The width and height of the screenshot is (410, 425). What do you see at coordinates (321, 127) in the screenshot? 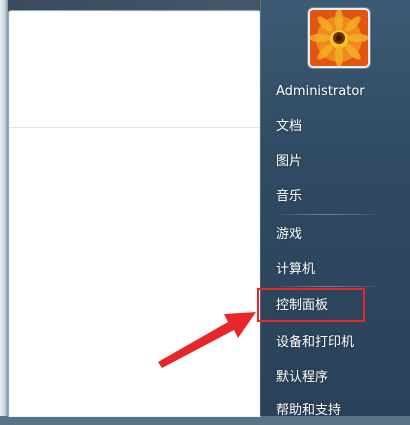
I see `menu-item-documents: 文档` at bounding box center [321, 127].